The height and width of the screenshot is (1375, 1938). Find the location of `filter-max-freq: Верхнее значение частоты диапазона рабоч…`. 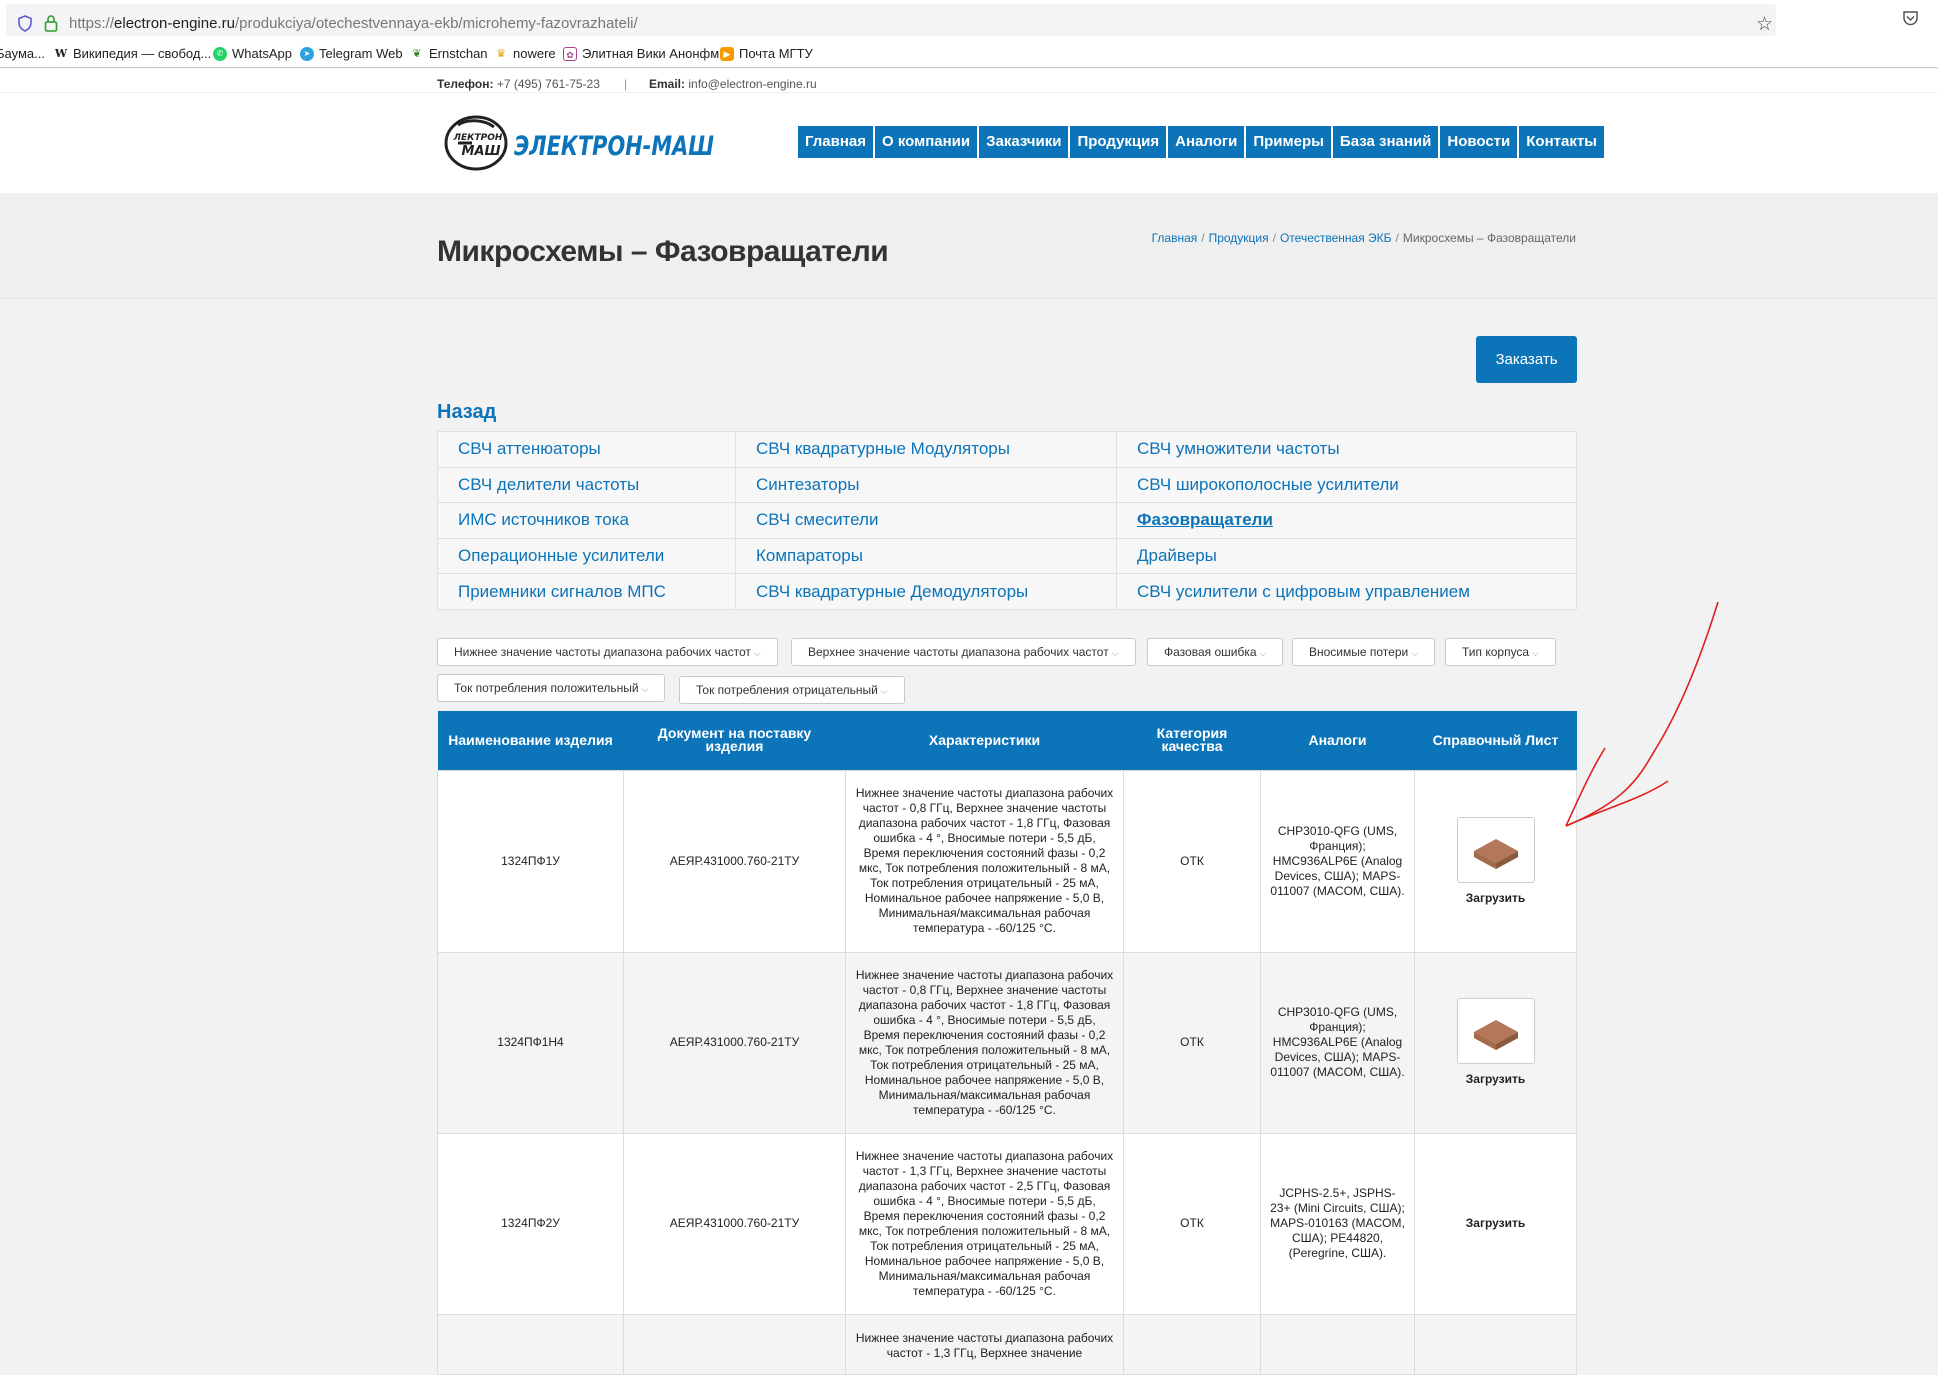

filter-max-freq: Верхнее значение частоты диапазона рабоч… is located at coordinates (963, 652).